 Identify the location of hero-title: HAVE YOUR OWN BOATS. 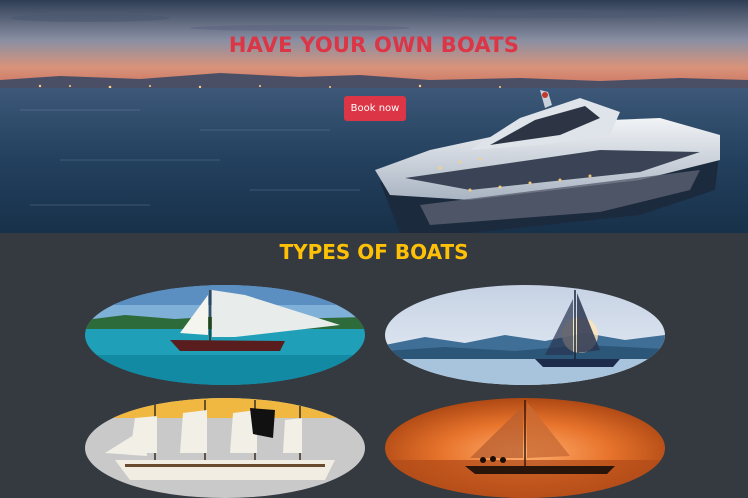
(374, 45).